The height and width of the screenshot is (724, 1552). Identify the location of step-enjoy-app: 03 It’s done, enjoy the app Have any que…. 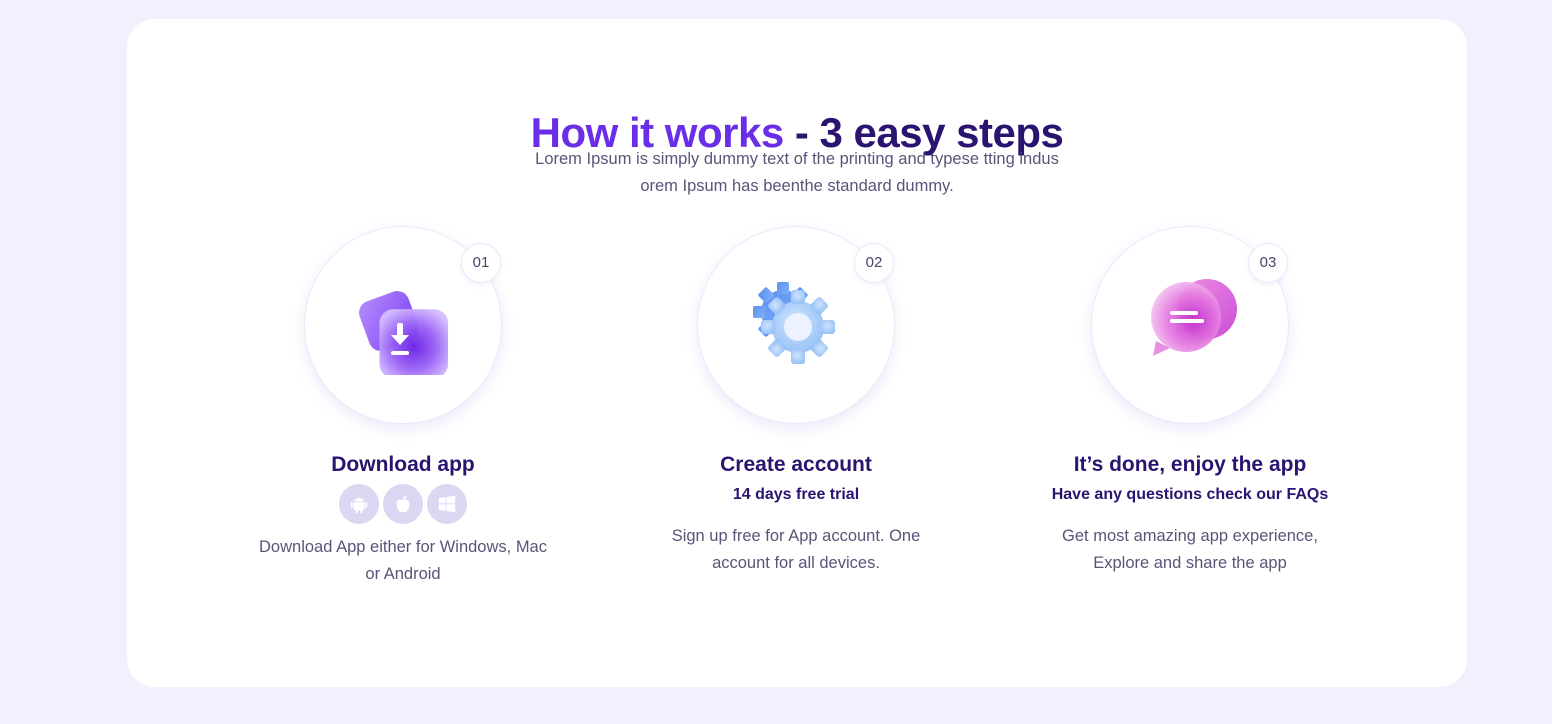
(1190, 401).